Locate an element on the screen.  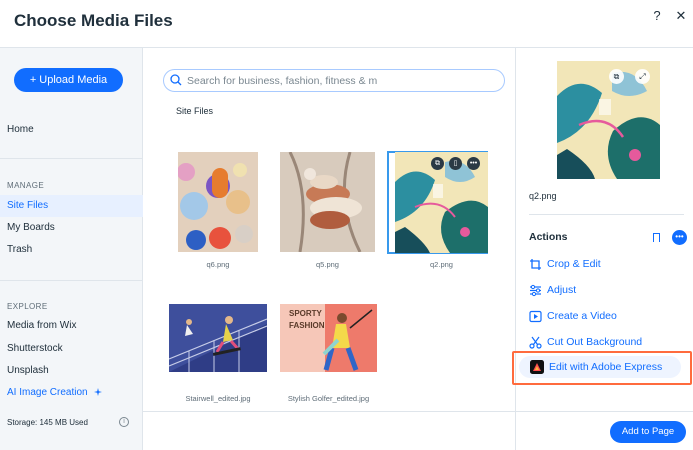
action-create-video: Create a Video is located at coordinates (609, 317).